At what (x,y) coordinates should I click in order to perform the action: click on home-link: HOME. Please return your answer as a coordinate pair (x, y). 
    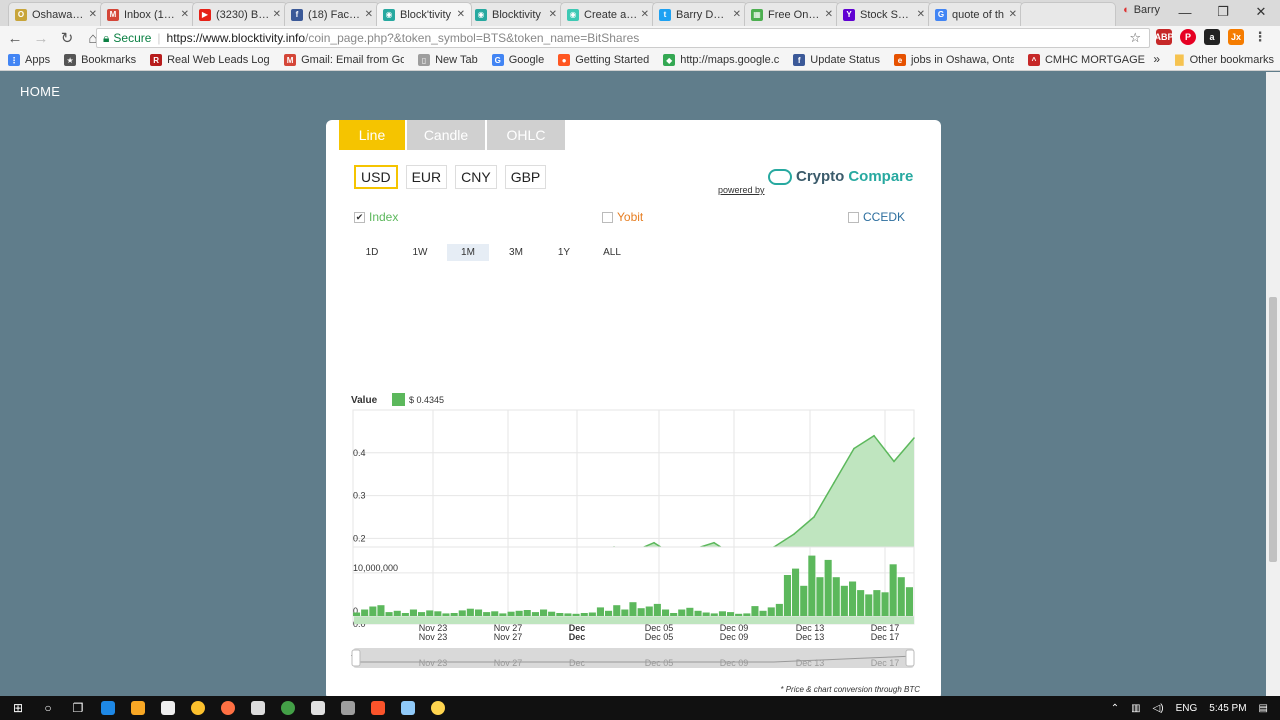
    Looking at the image, I should click on (40, 91).